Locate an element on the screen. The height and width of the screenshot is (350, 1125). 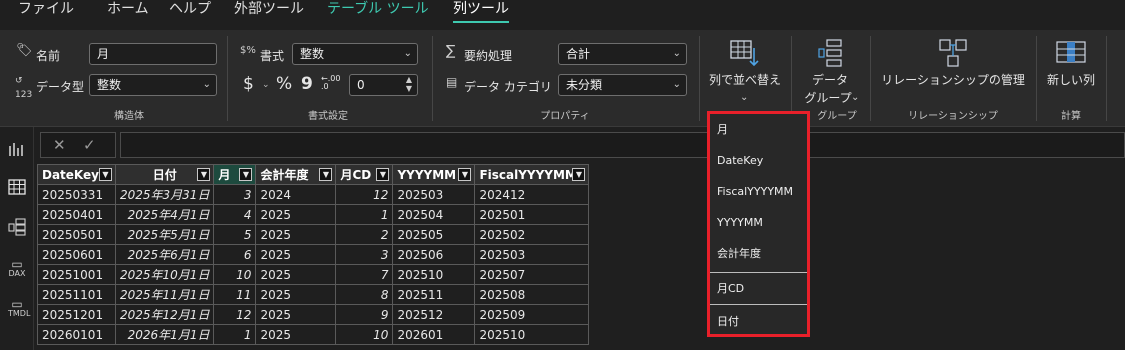
category-select: 未分類 ⌄ is located at coordinates (622, 85).